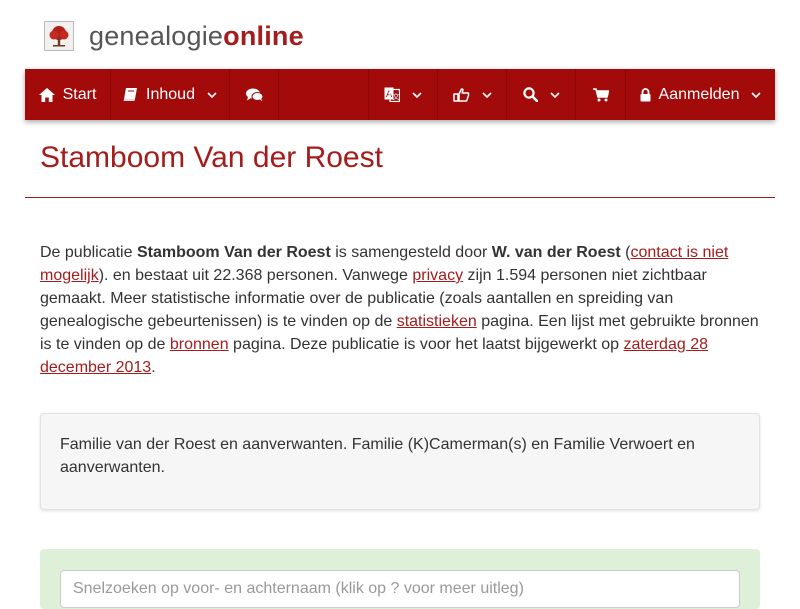 This screenshot has height=609, width=800. I want to click on site-logo: genealogieonline, so click(174, 36).